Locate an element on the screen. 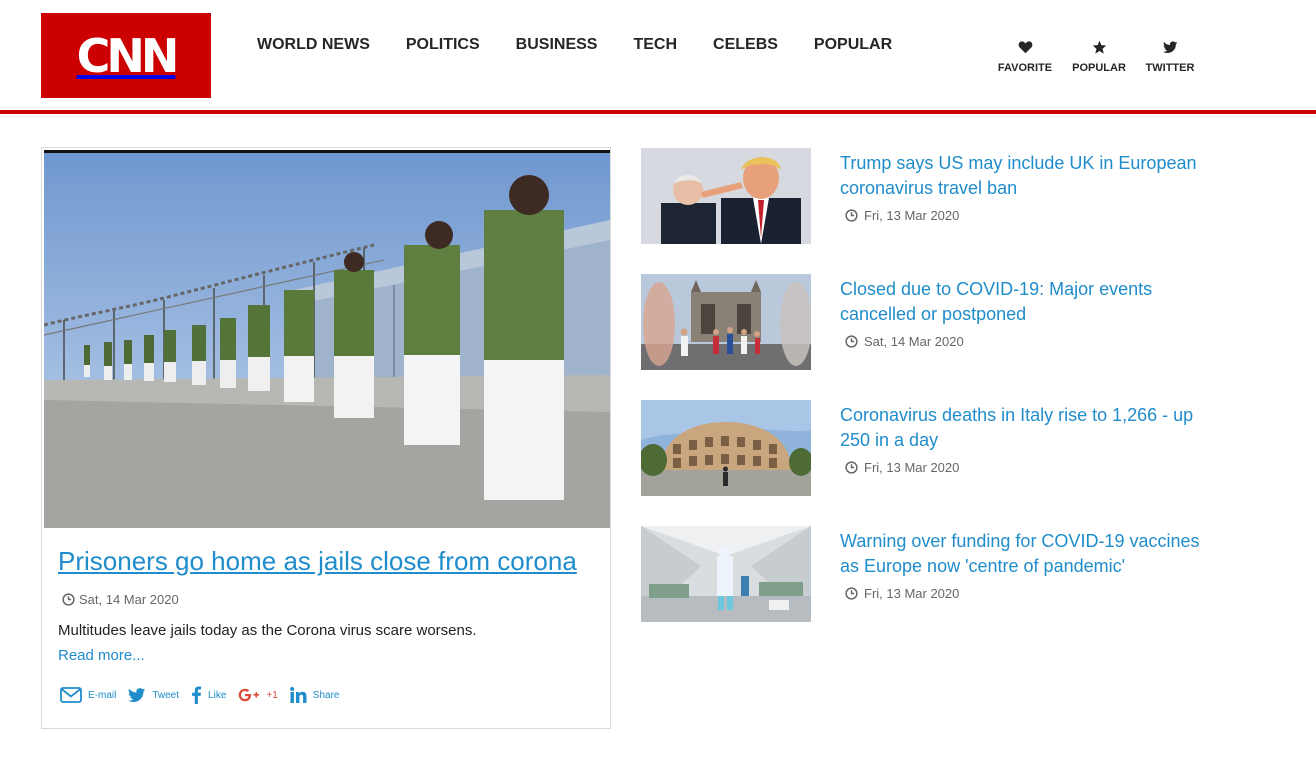 This screenshot has width=1316, height=759. story-date: Sat, 14 Mar 2020 is located at coordinates (904, 341).